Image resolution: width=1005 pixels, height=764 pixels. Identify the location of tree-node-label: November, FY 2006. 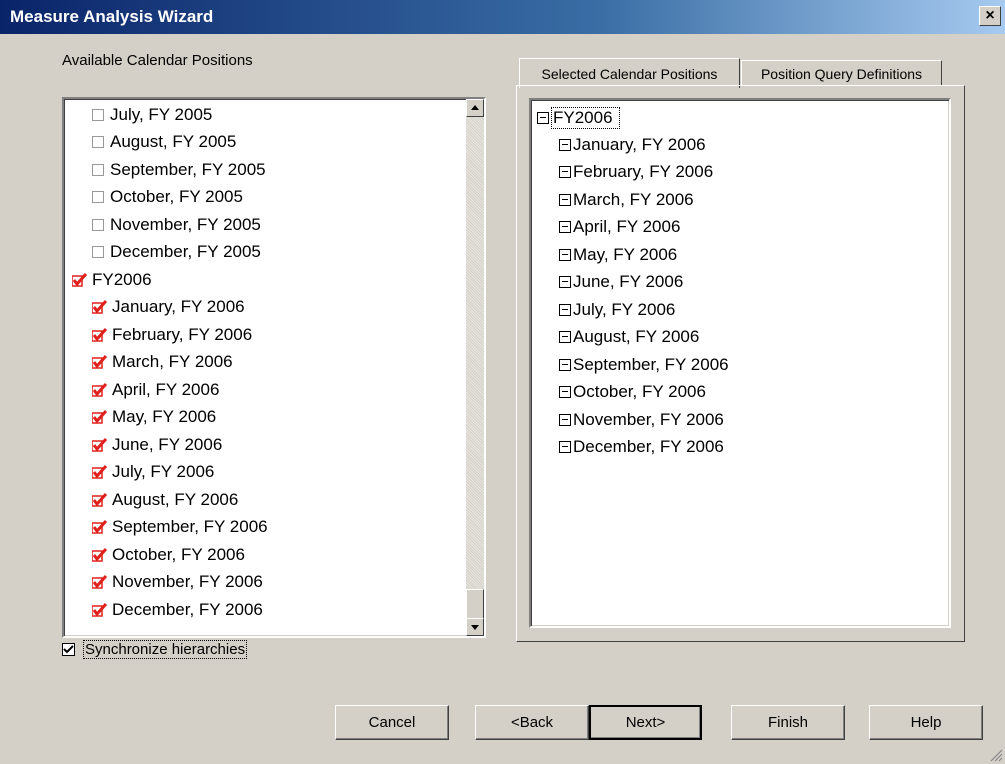
(648, 419).